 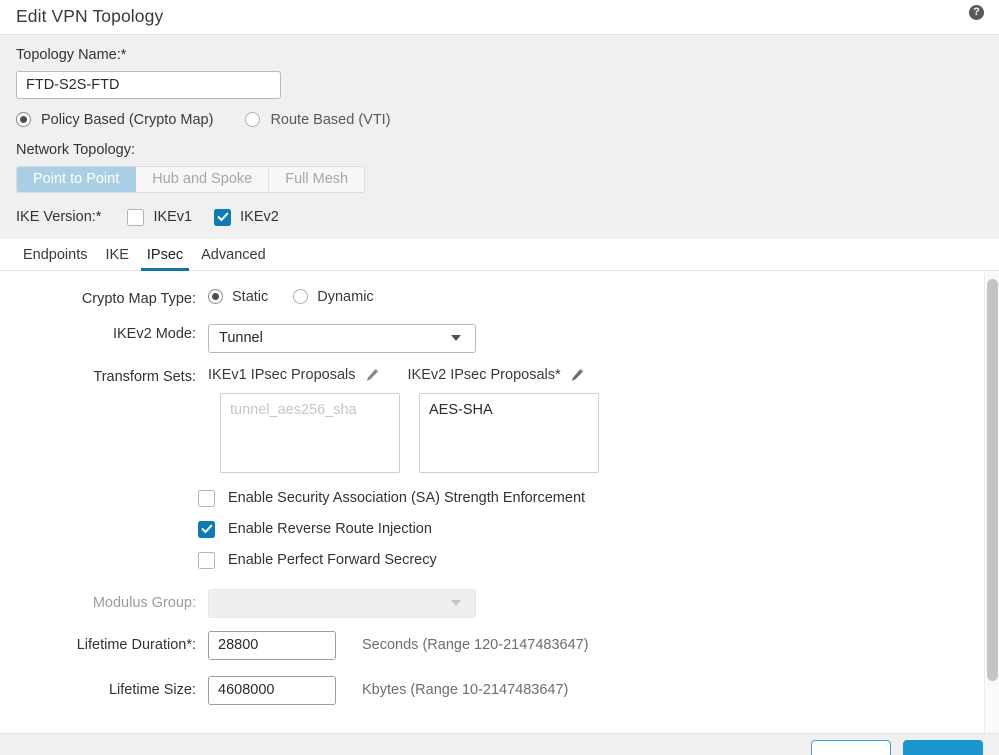 I want to click on checkbox-label-ikev1: IKEv1, so click(x=173, y=217).